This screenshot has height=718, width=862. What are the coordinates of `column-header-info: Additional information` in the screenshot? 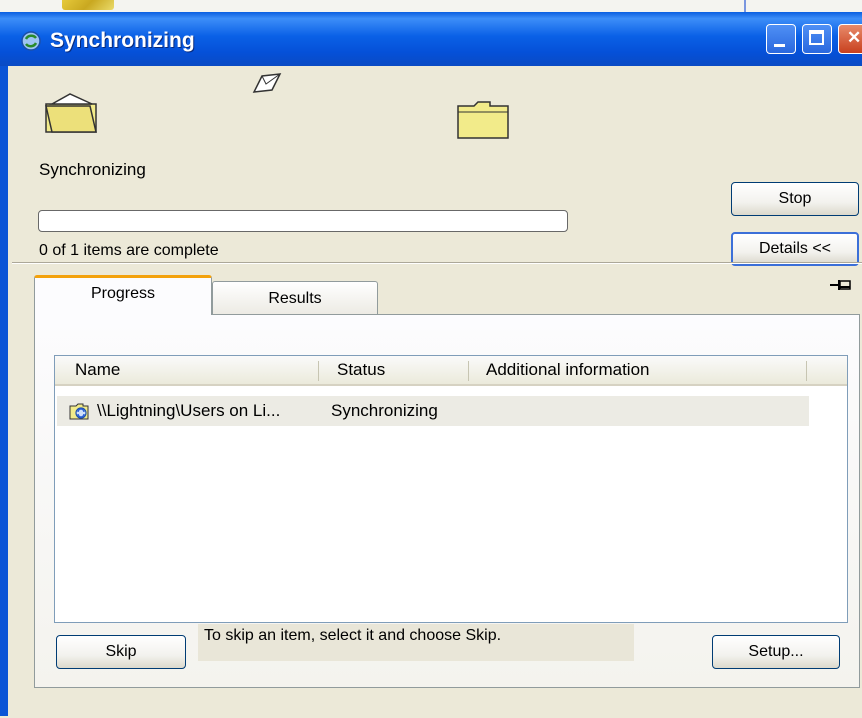 It's located at (646, 370).